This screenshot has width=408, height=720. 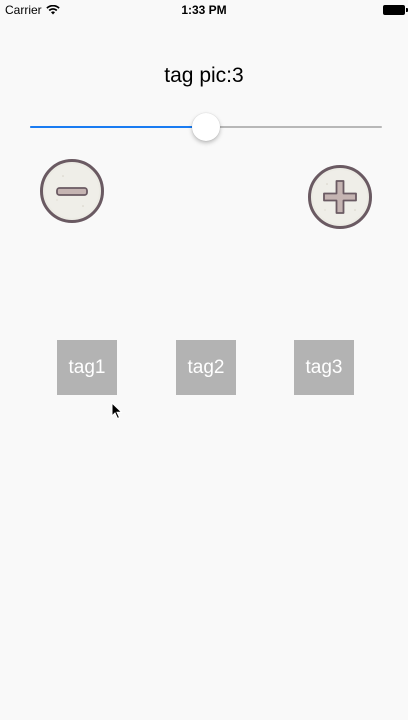 I want to click on decrease-button, so click(x=72, y=191).